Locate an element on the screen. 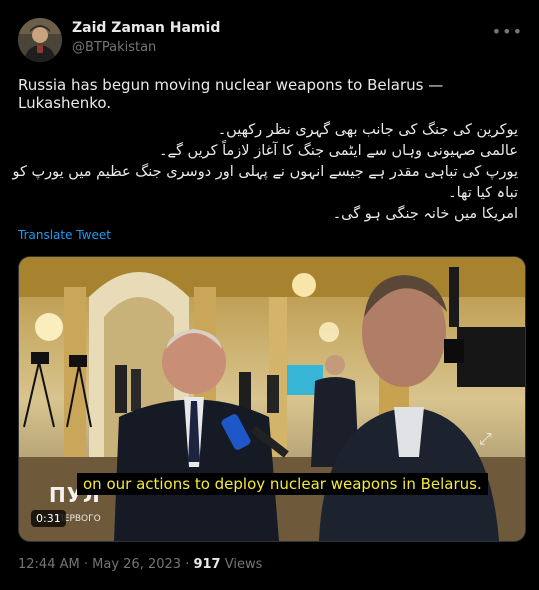 This screenshot has height=590, width=539. urdu-line: امریکا میں خانہ جنگی ہو گی۔ is located at coordinates (425, 214).